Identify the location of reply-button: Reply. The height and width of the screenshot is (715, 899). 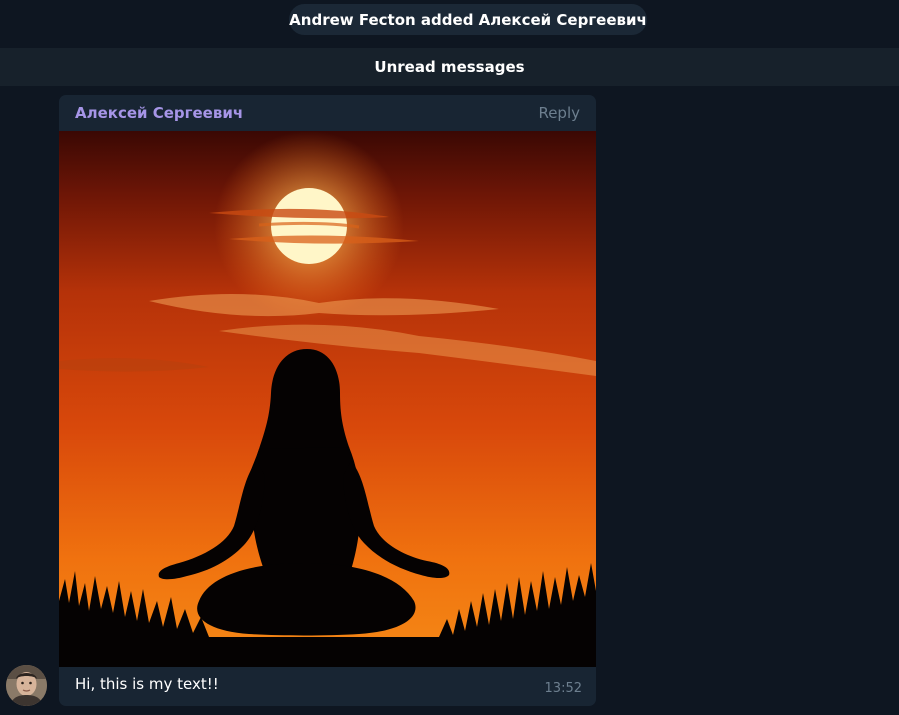
(559, 113).